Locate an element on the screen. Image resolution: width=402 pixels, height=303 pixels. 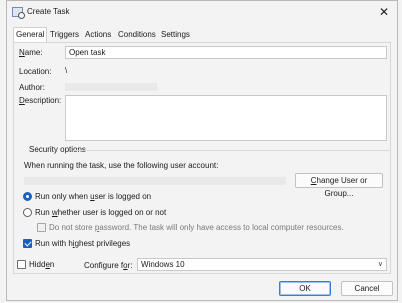
radio-whether-label: Run whether user is logged on or not is located at coordinates (101, 212).